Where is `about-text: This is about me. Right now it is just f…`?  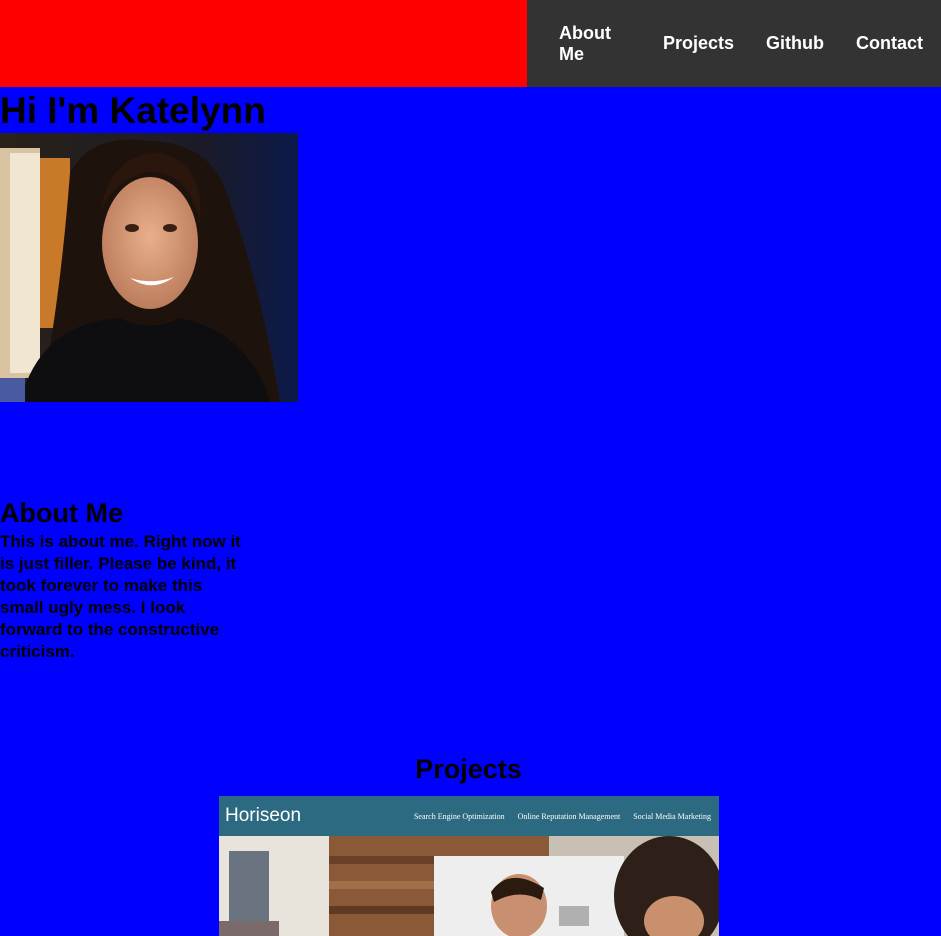
about-text: This is about me. Right now it is just f… is located at coordinates (120, 596).